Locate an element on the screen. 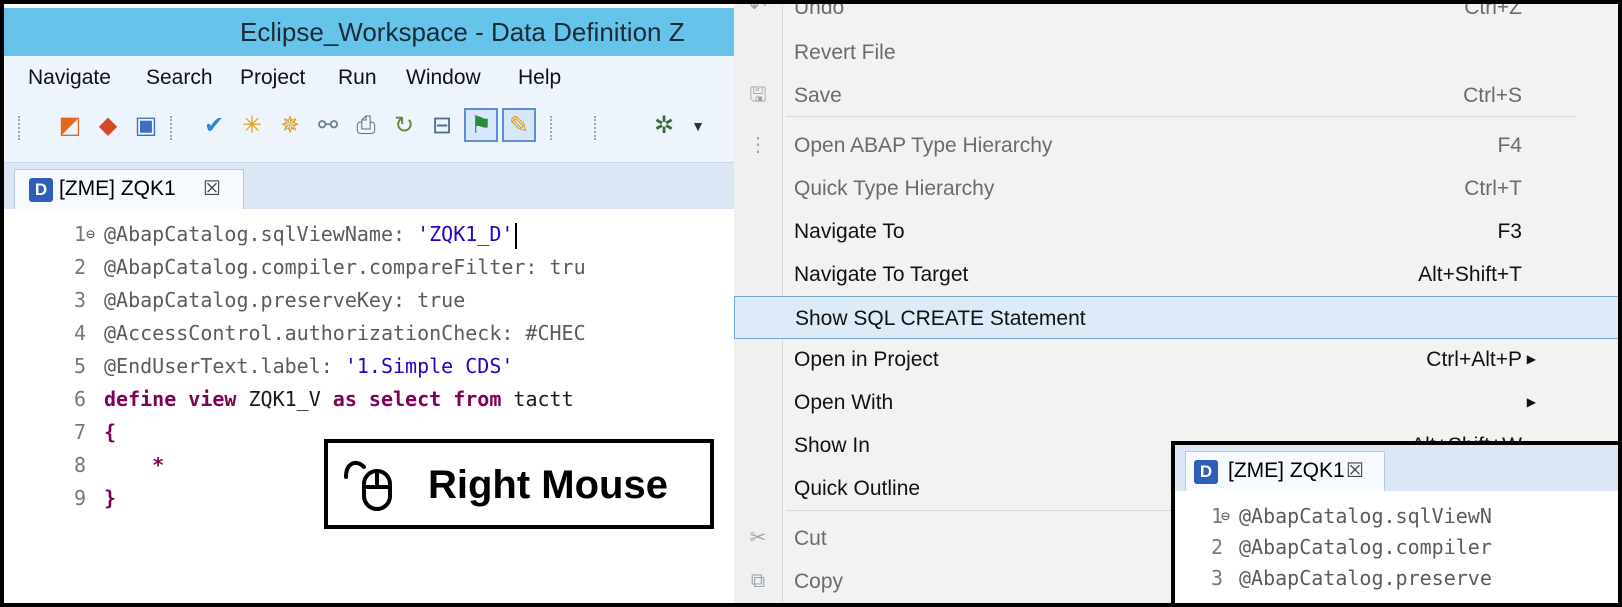  line-number: 1 is located at coordinates (1216, 516).